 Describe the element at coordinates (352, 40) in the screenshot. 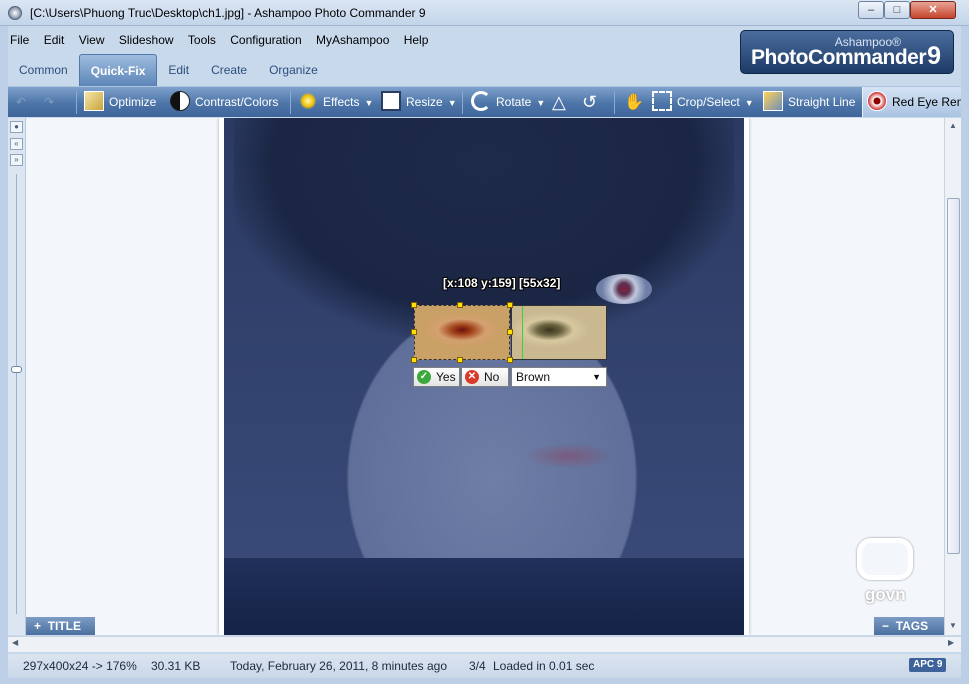

I see `menu-myashampoo: MyAshampoo` at that location.